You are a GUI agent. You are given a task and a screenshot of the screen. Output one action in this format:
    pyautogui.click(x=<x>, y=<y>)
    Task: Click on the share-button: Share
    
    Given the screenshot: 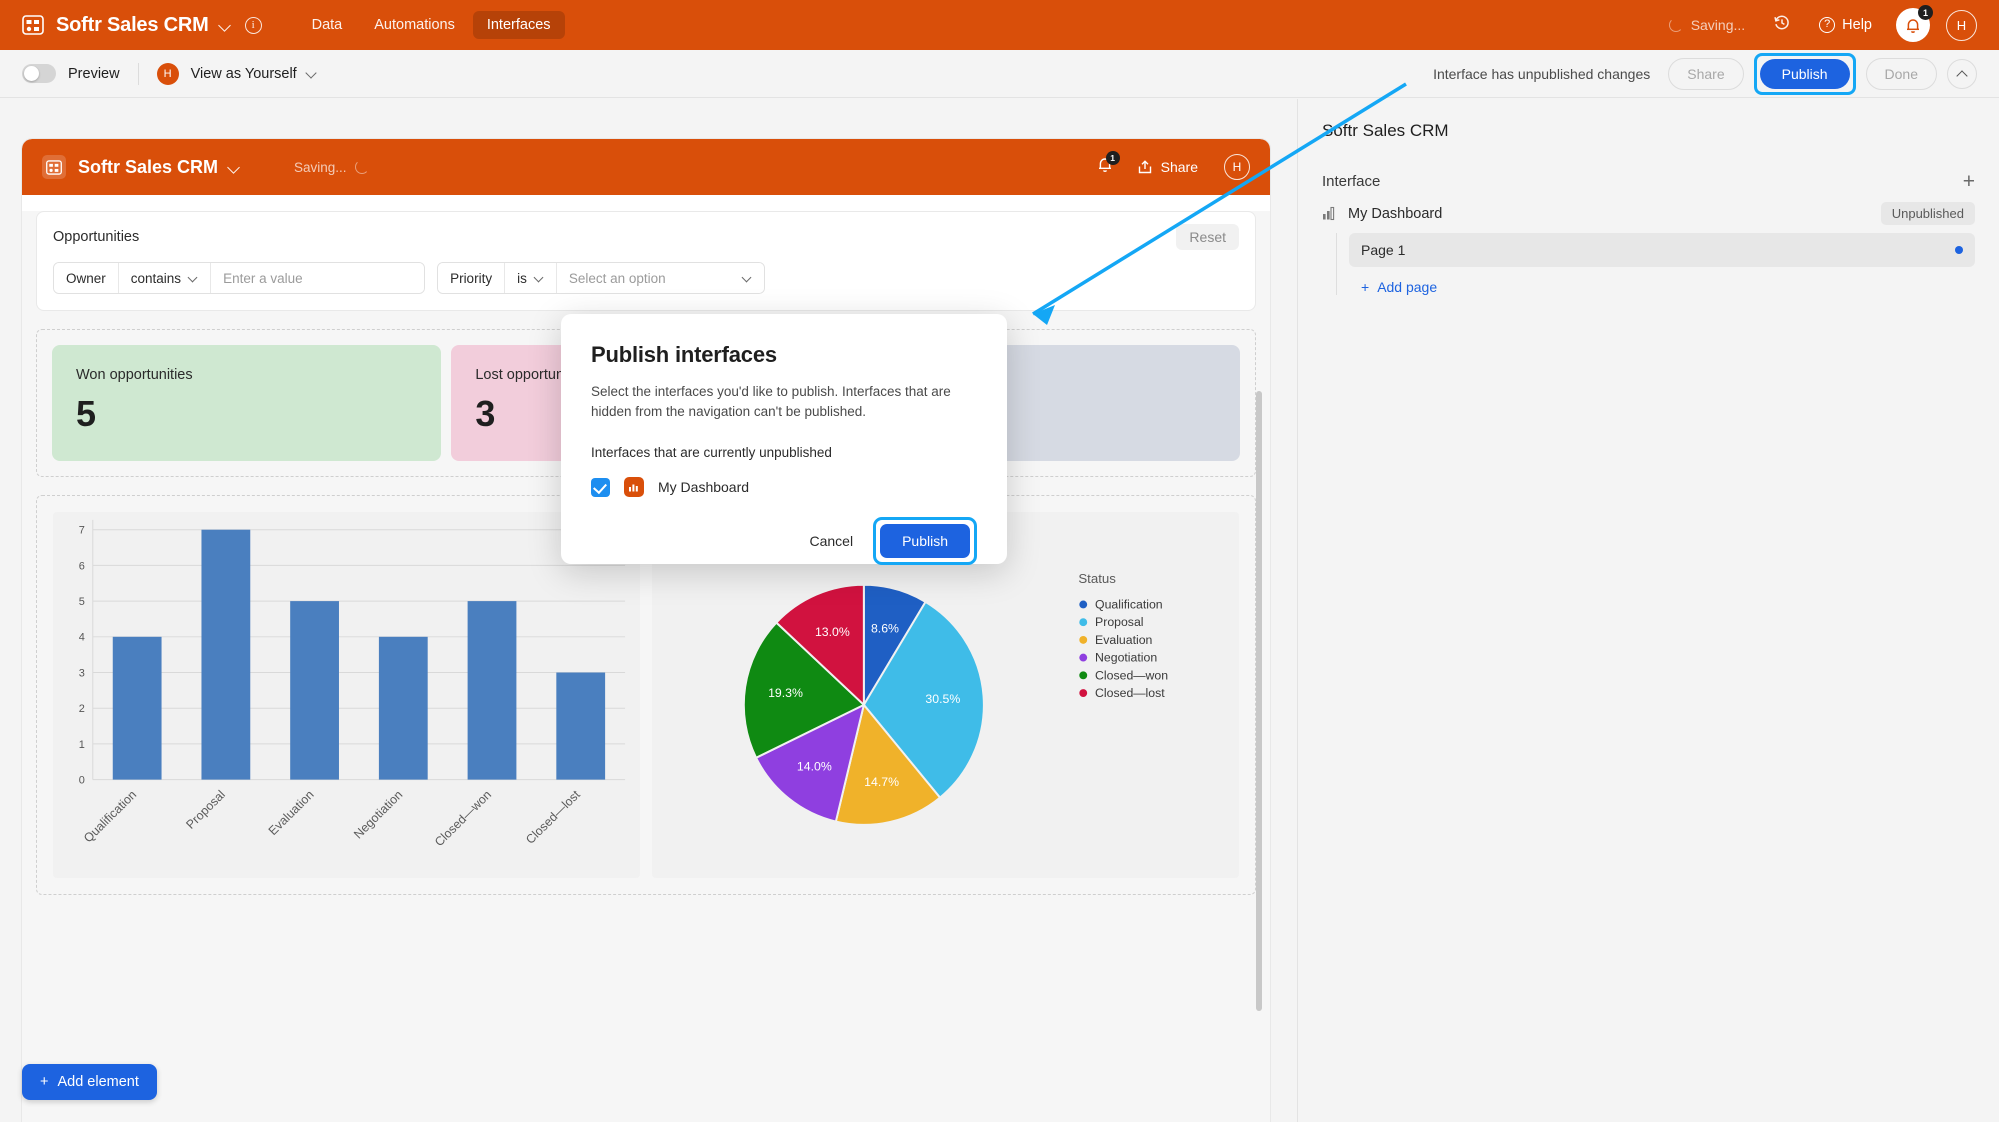 What is the action you would take?
    pyautogui.click(x=1706, y=73)
    